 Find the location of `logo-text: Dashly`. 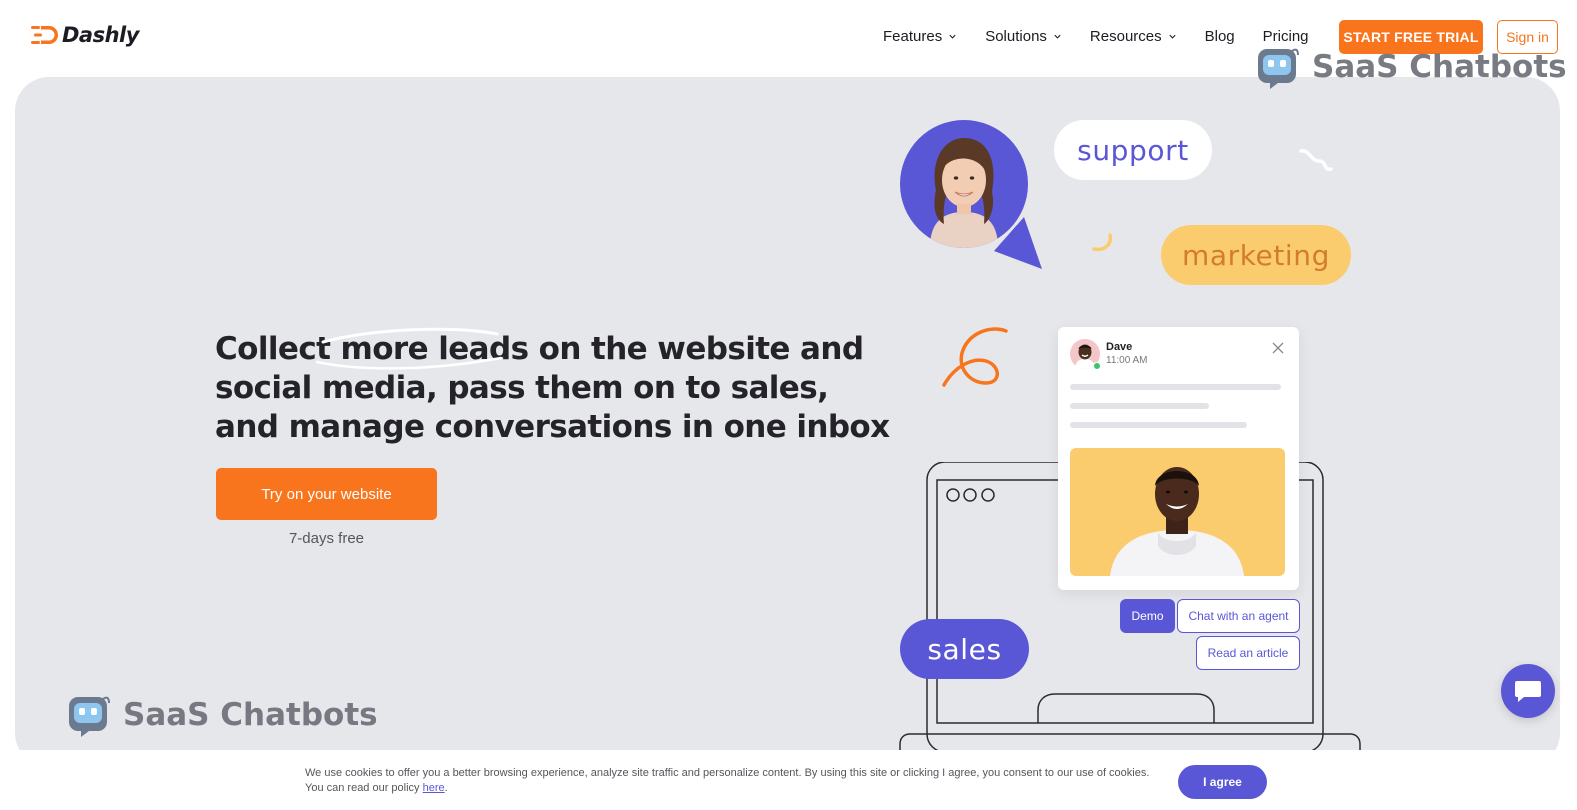

logo-text: Dashly is located at coordinates (100, 35).